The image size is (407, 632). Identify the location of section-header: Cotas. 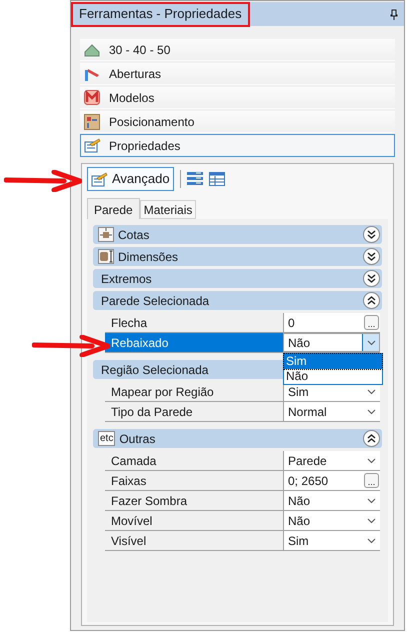
(237, 234).